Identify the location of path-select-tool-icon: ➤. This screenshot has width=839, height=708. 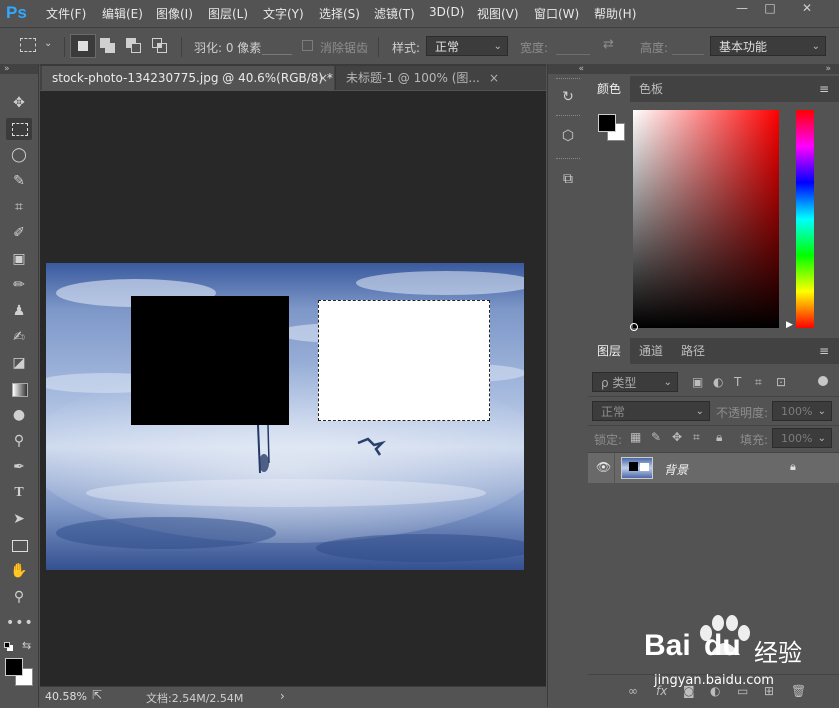
(19, 519).